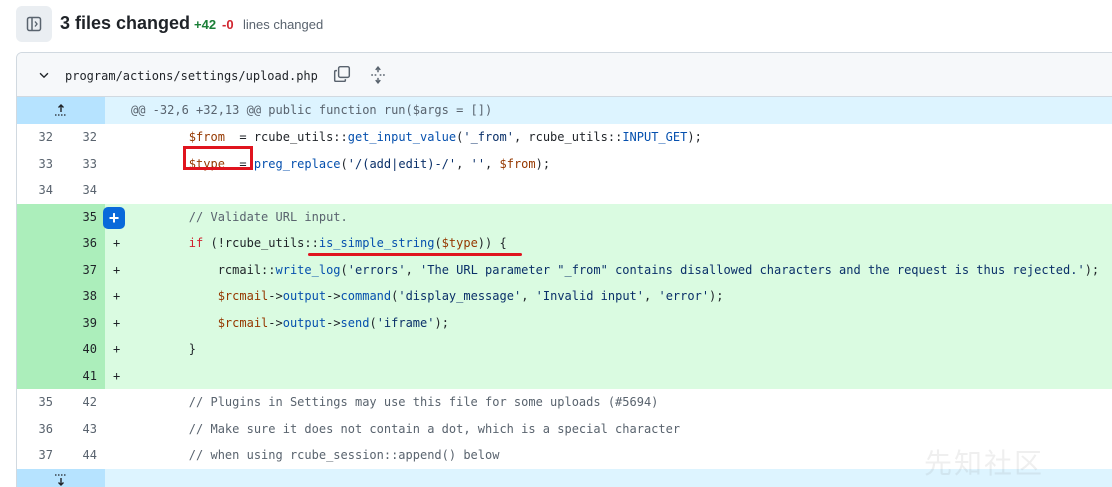 This screenshot has height=487, width=1112. Describe the element at coordinates (984, 463) in the screenshot. I see `watermark-logo: 先知社区` at that location.